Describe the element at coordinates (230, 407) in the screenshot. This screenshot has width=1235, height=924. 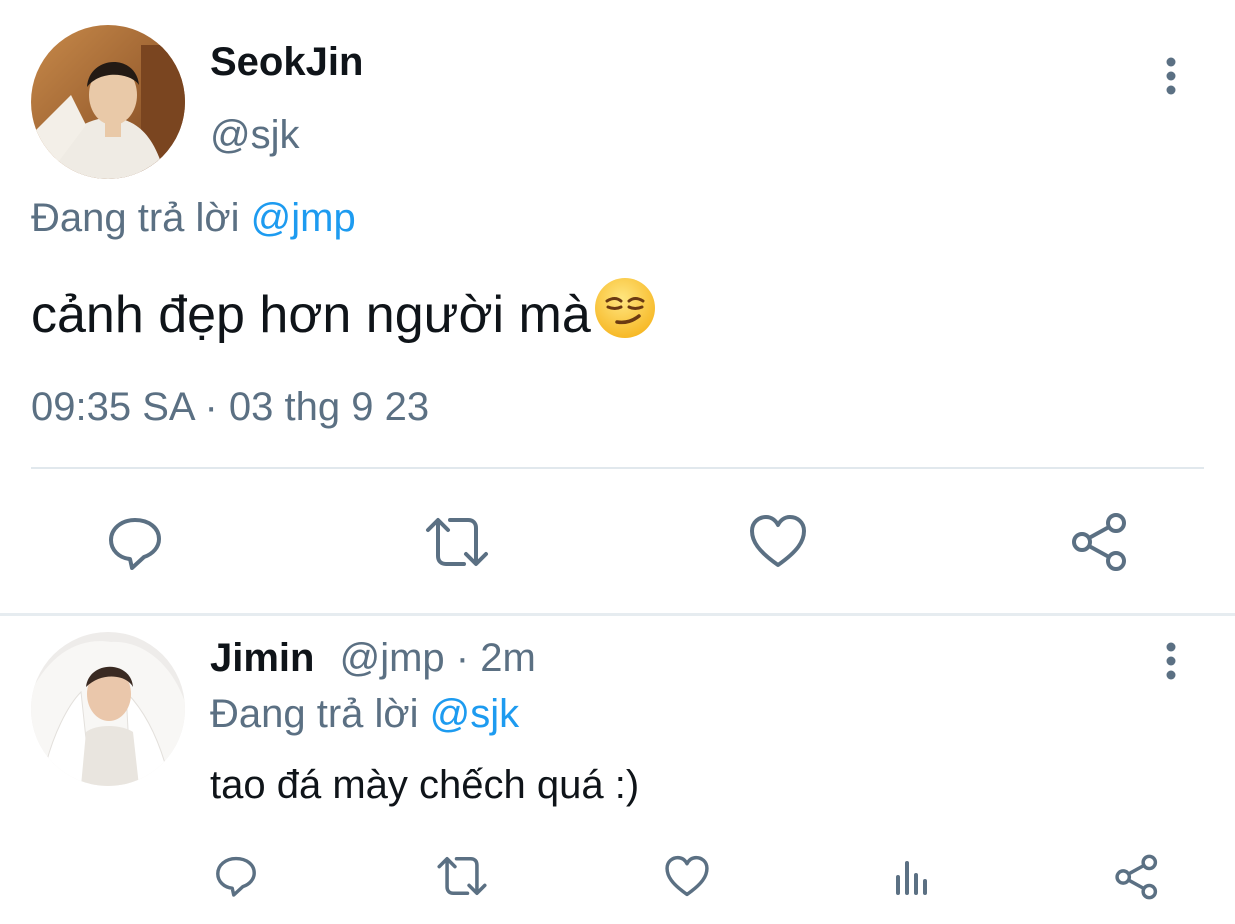
I see `tweet-timestamp: 09:35 SA · 03 thg 9 23` at that location.